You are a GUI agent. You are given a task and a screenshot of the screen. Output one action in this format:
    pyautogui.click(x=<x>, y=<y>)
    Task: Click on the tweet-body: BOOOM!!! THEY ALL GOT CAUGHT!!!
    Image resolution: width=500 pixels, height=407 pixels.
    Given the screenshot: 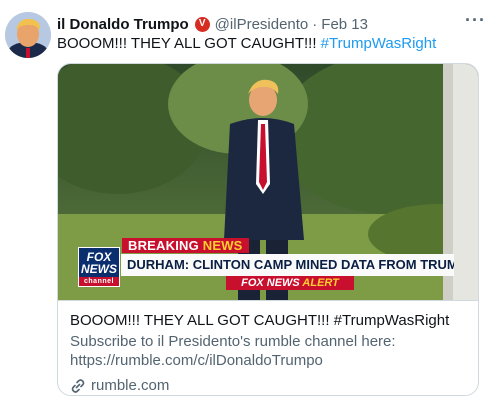 What is the action you would take?
    pyautogui.click(x=189, y=43)
    